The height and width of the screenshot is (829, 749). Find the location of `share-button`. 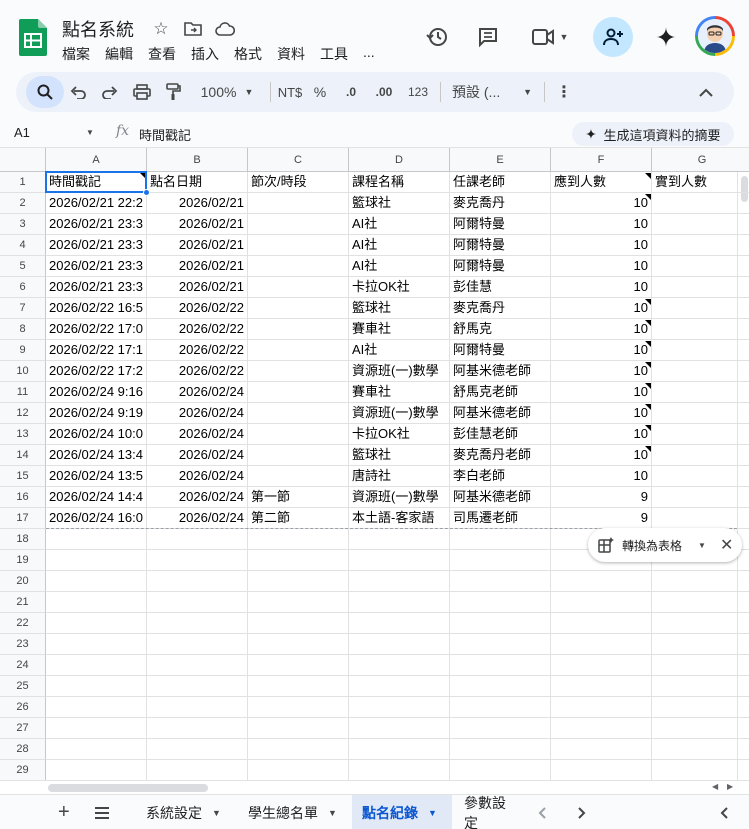

share-button is located at coordinates (613, 37).